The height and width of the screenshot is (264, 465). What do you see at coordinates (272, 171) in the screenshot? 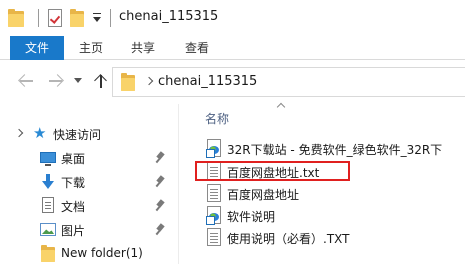
I see `highlight-annotation-box` at bounding box center [272, 171].